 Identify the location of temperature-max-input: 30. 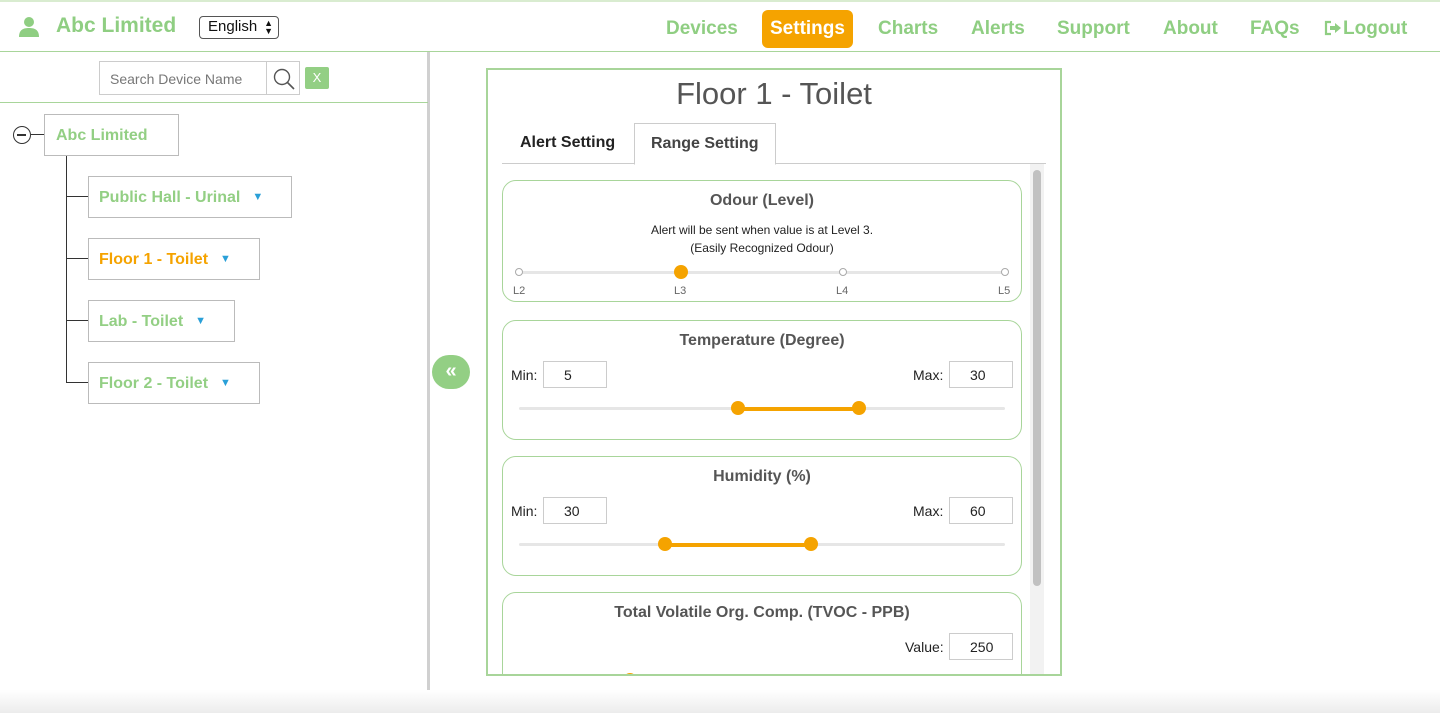
(981, 374).